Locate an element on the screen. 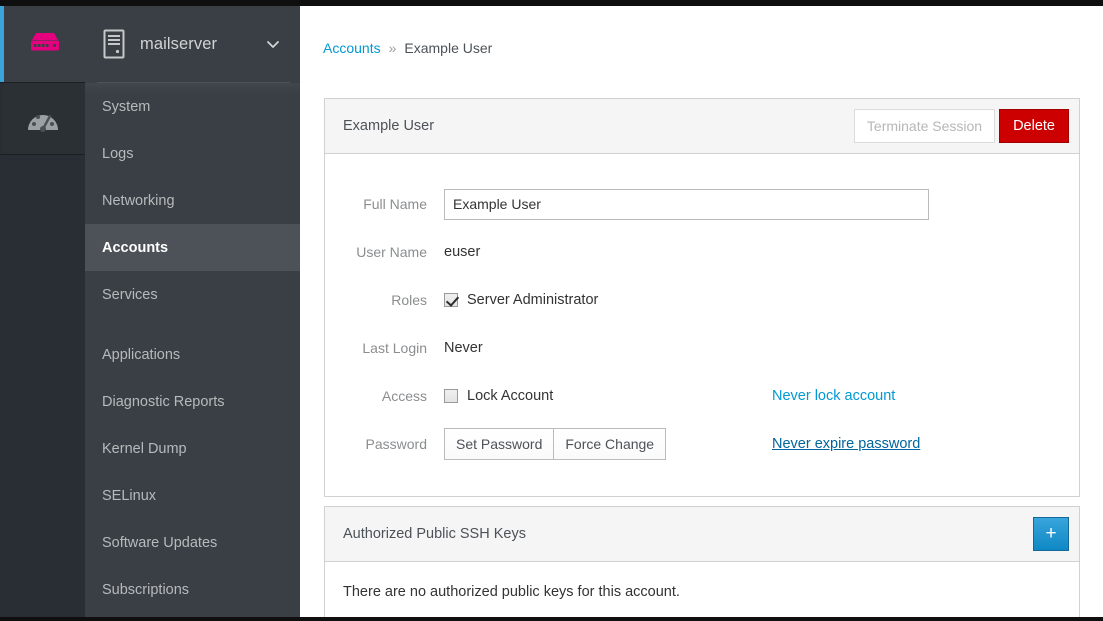  sidebar-item-label: System is located at coordinates (126, 106).